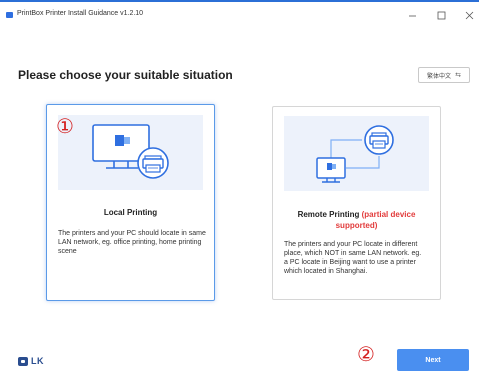 Image resolution: width=479 pixels, height=377 pixels. I want to click on close-button, so click(469, 15).